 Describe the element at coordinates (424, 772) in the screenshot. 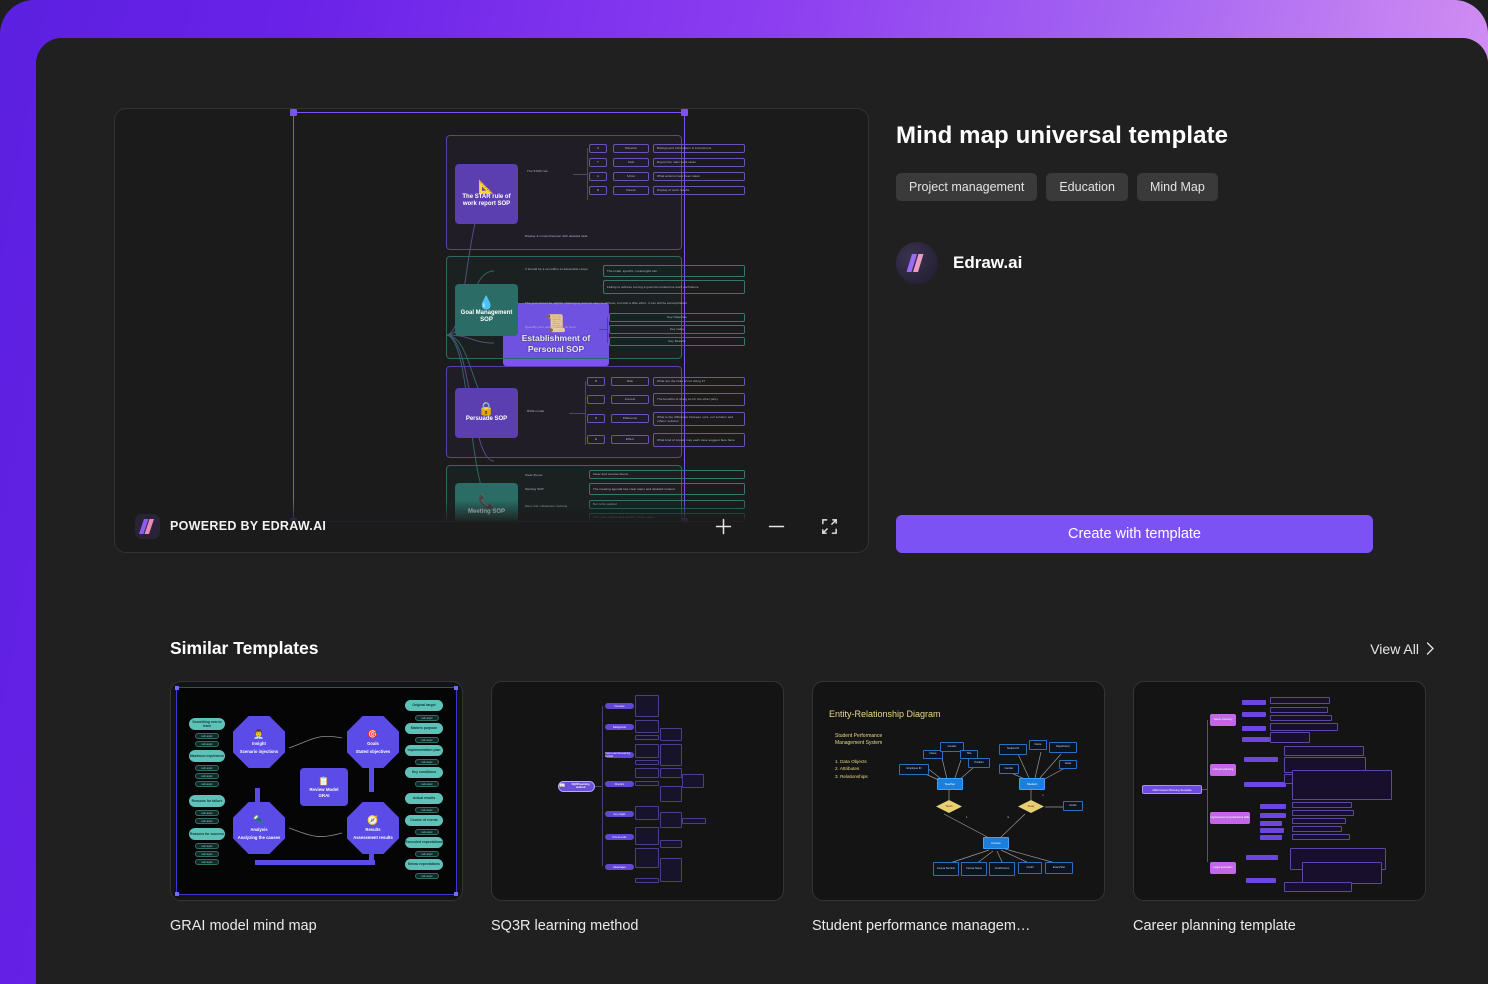

I see `grai-right-pill: Key conditions` at that location.